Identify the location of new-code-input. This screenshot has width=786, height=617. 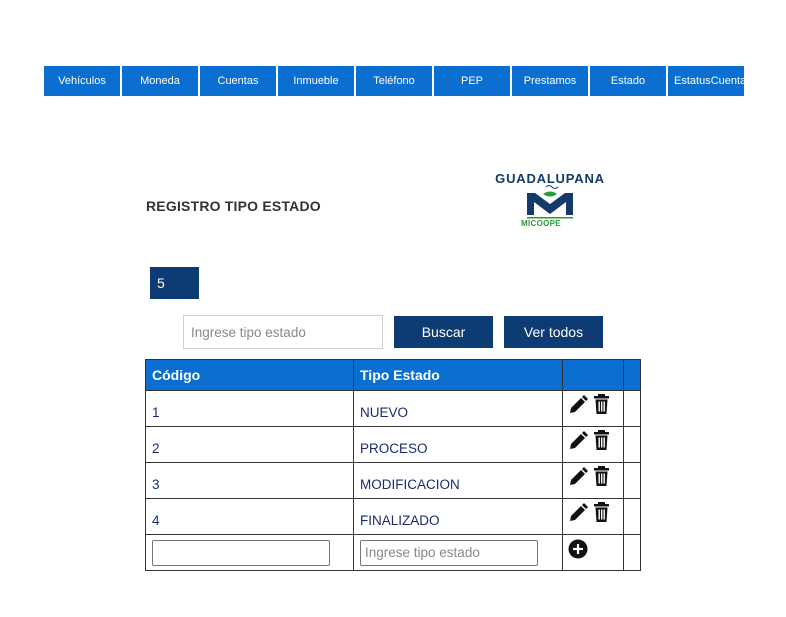
(241, 552).